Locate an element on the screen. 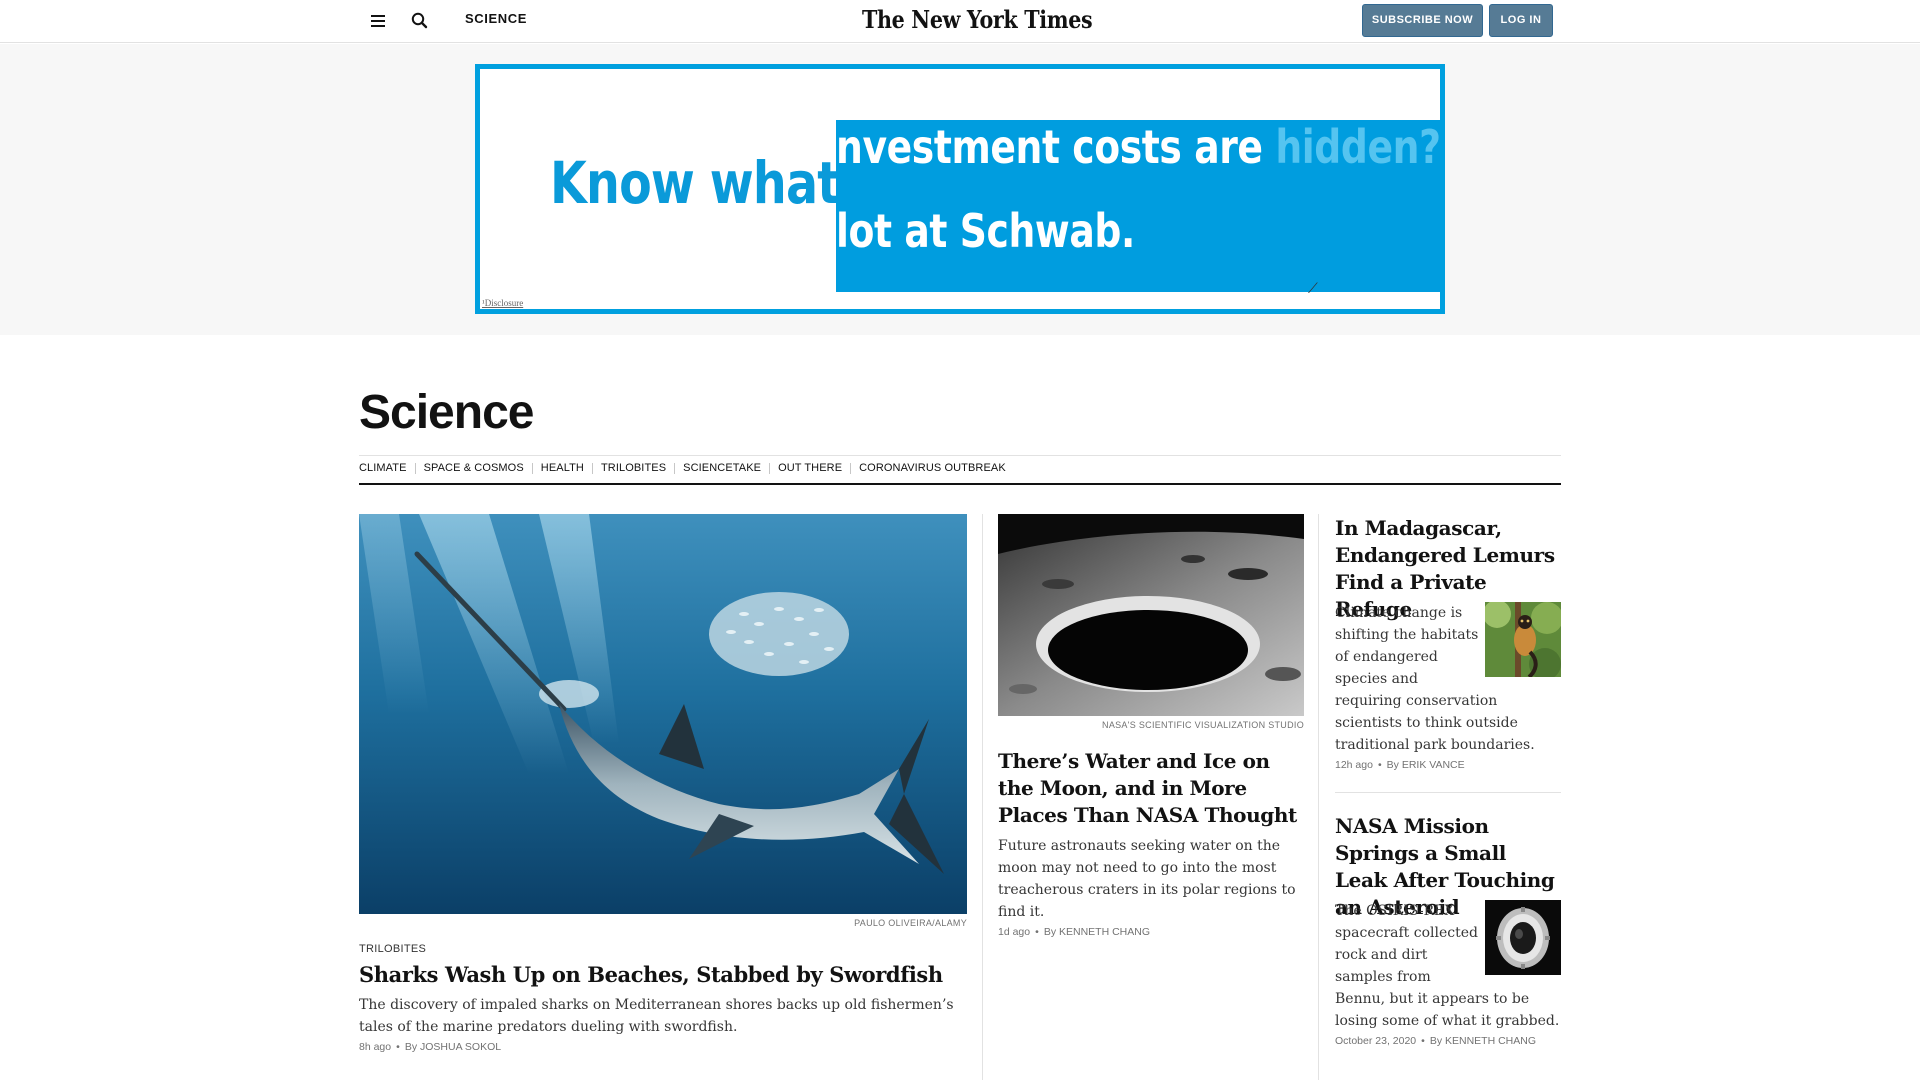 The width and height of the screenshot is (1920, 1080). subnav-bottom-divider is located at coordinates (960, 484).